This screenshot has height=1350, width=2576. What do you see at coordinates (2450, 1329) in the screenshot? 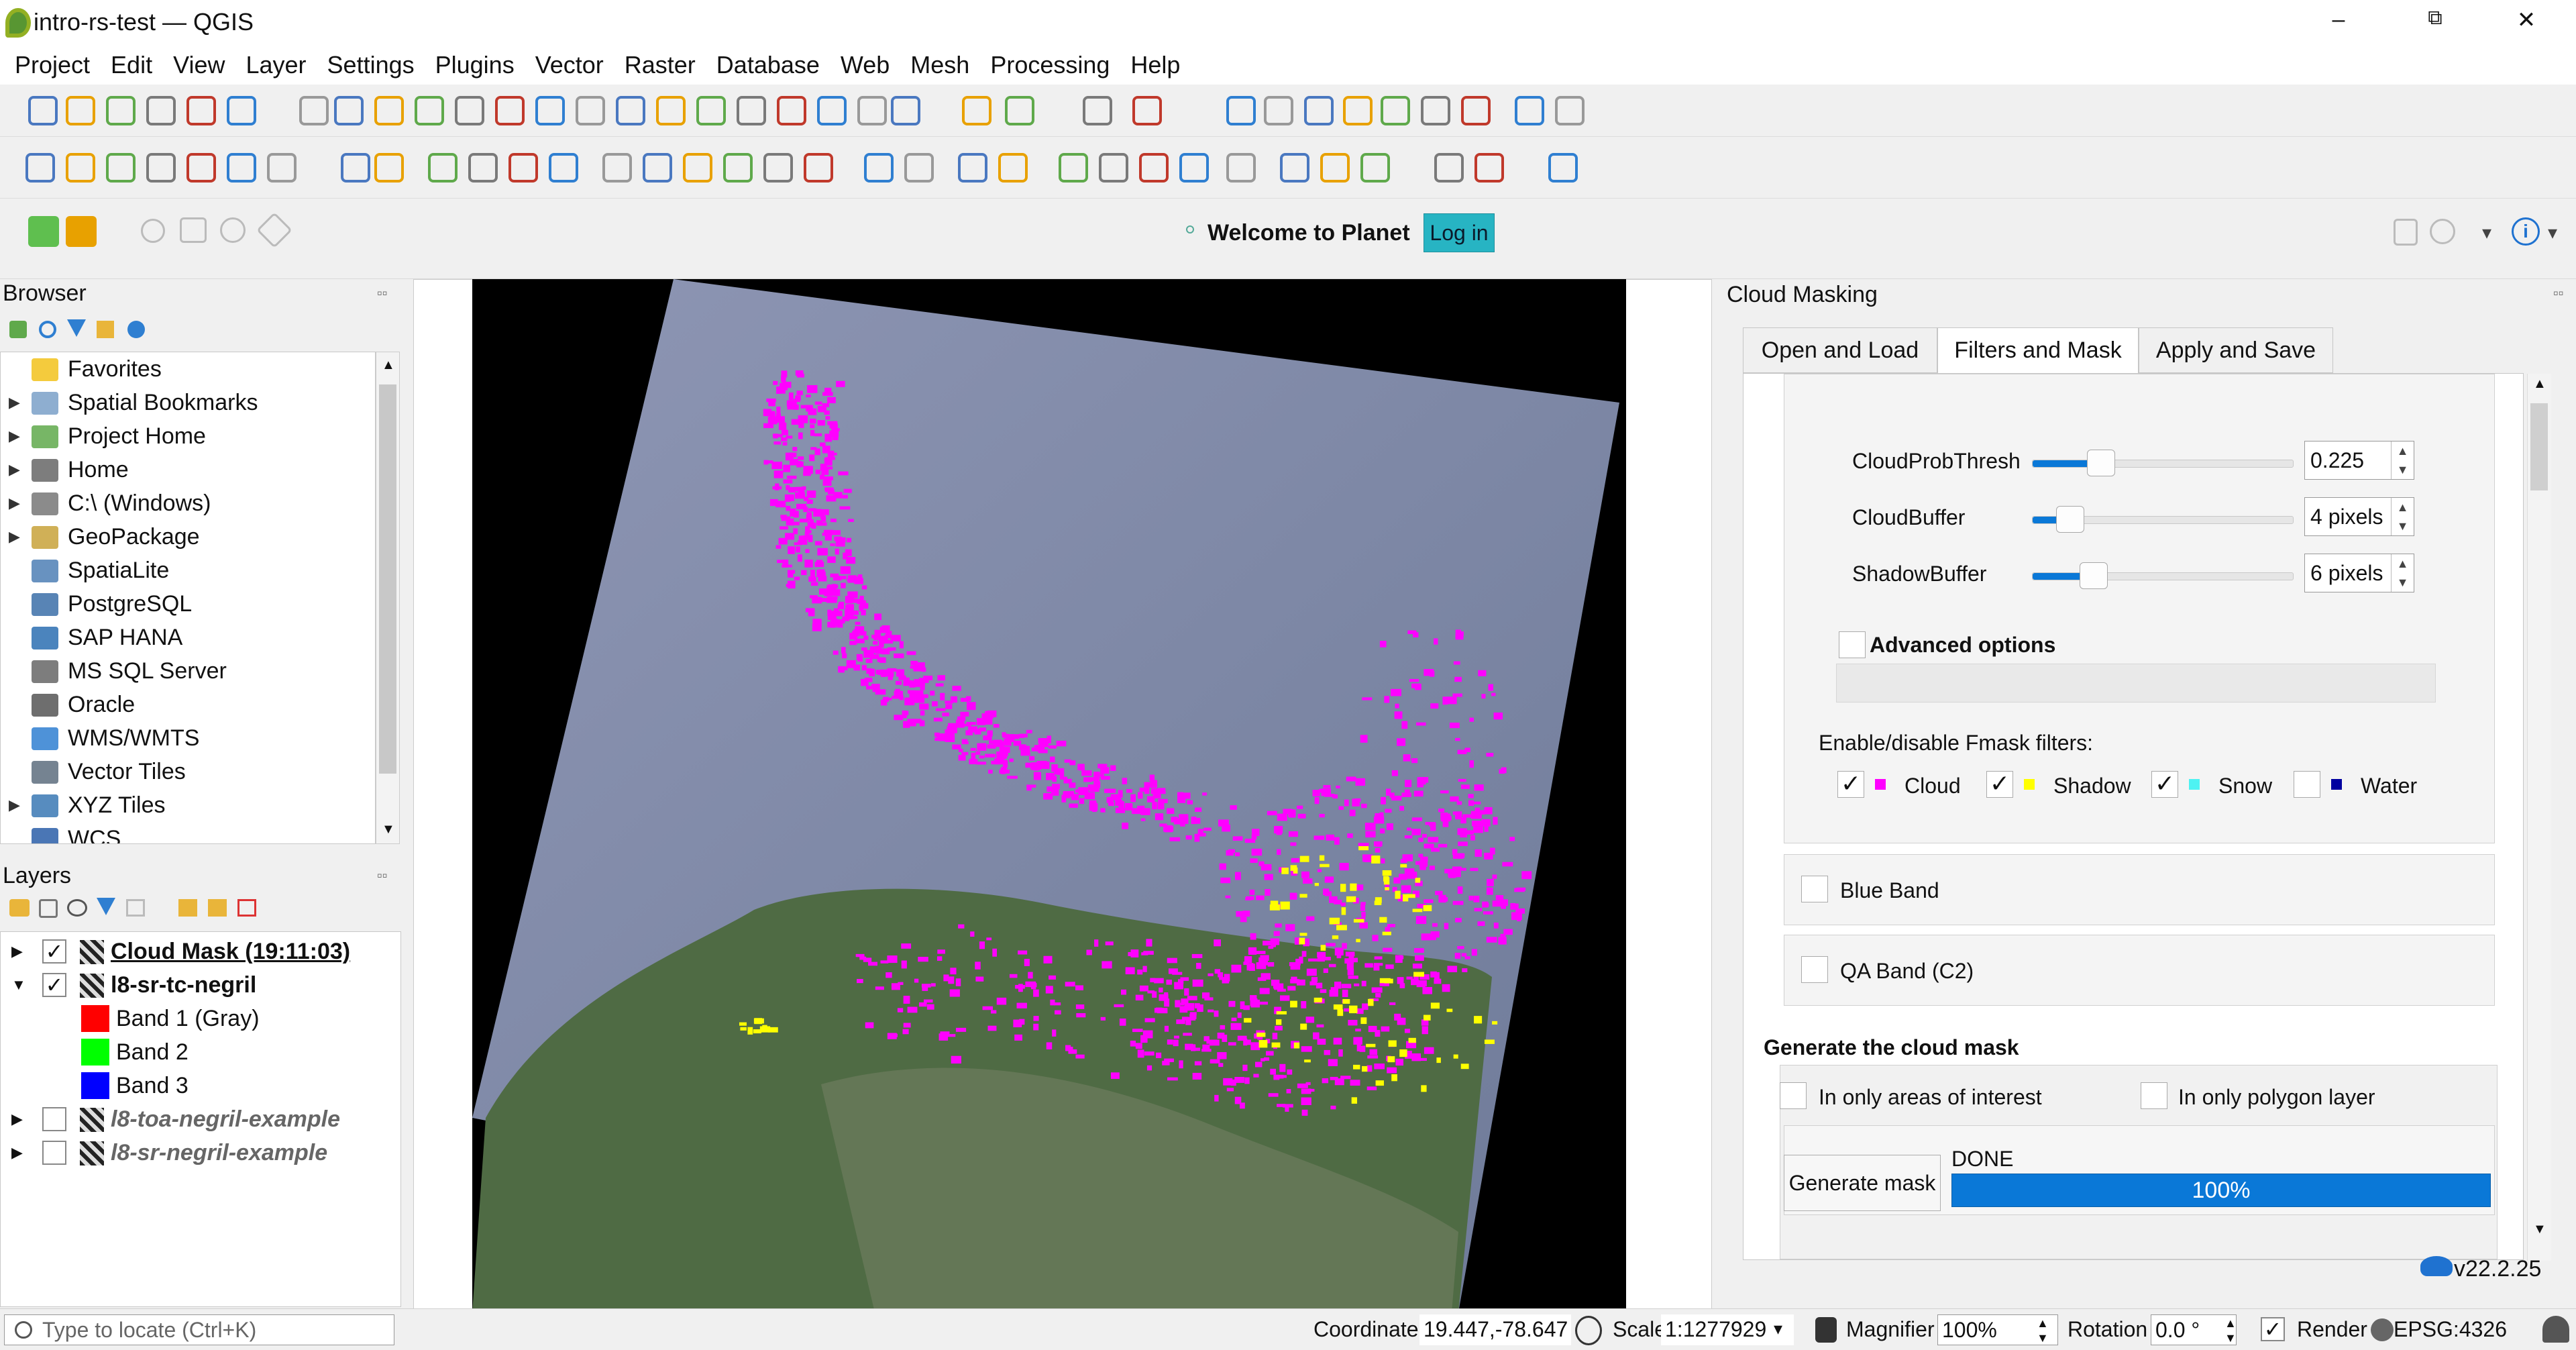
I see `crs-label: EPSG:4326` at bounding box center [2450, 1329].